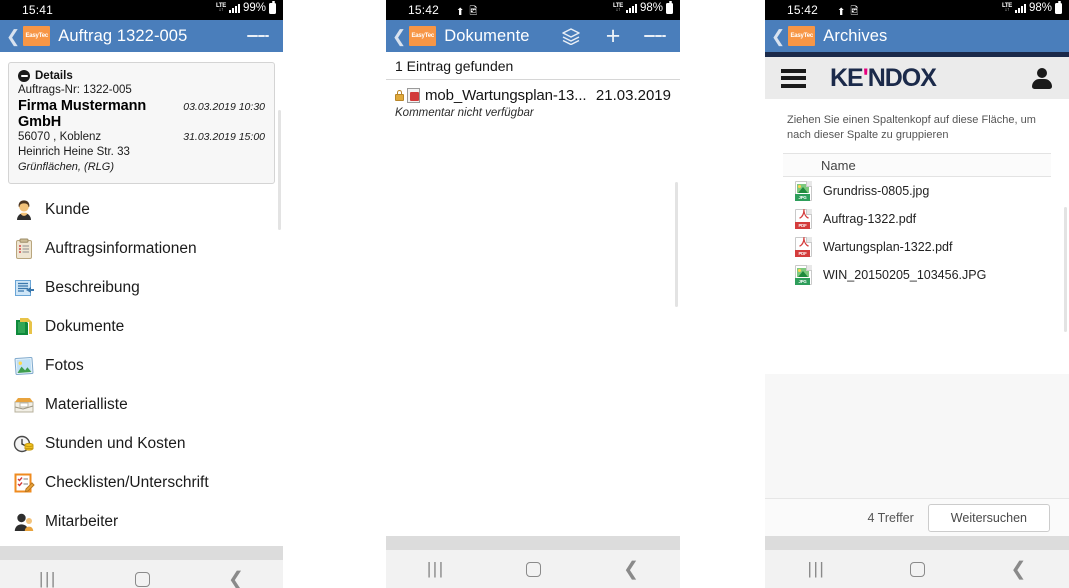 The image size is (1069, 588). What do you see at coordinates (841, 12) in the screenshot?
I see `upload-icon: ⬆` at bounding box center [841, 12].